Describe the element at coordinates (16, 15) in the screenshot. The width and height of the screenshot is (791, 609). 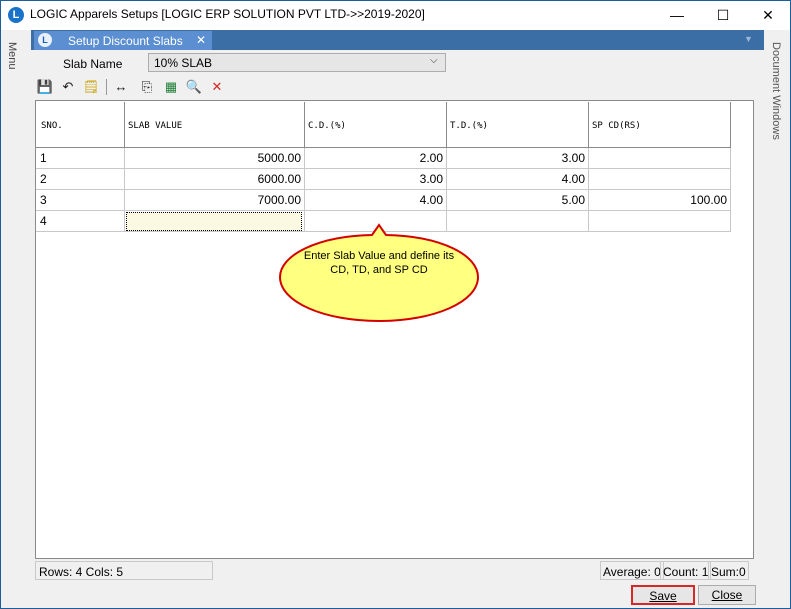
I see `logic-app-icon: L` at that location.